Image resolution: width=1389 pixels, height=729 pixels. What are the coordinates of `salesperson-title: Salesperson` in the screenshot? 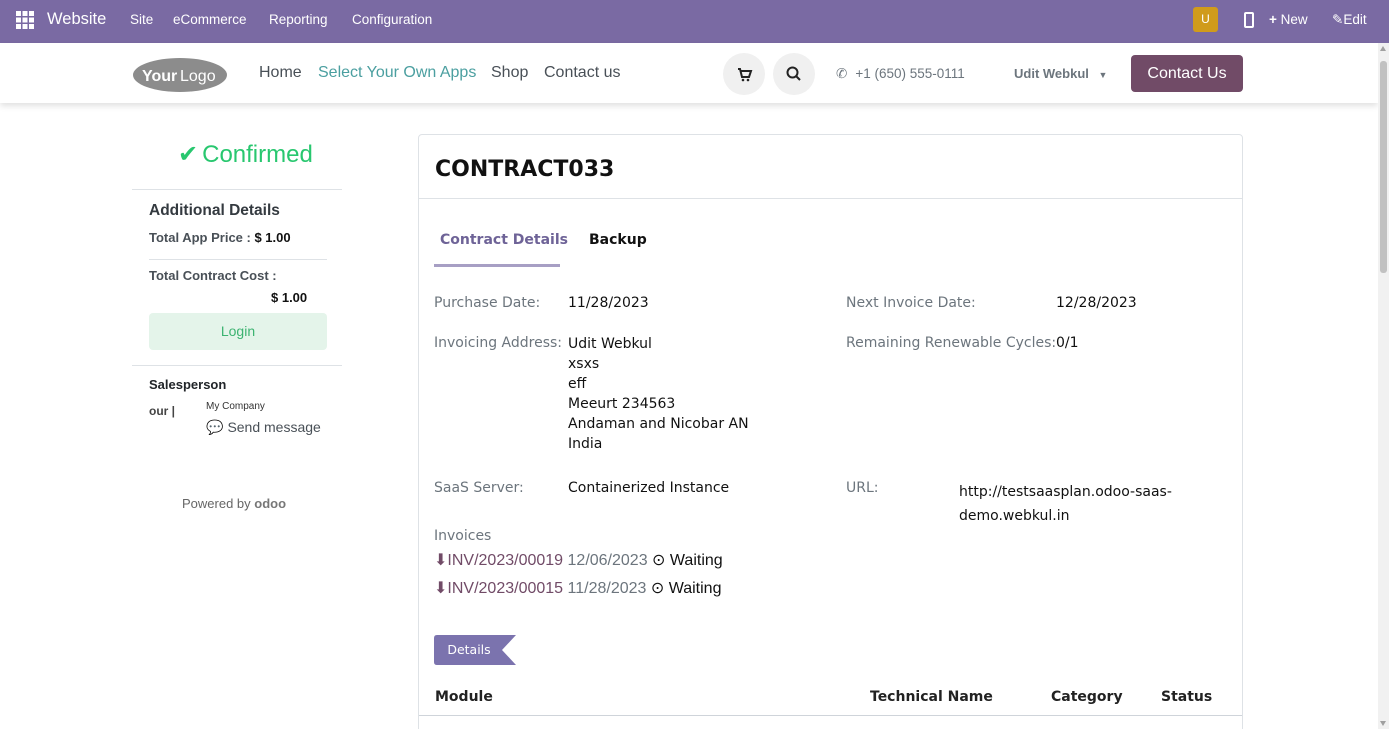 It's located at (188, 384).